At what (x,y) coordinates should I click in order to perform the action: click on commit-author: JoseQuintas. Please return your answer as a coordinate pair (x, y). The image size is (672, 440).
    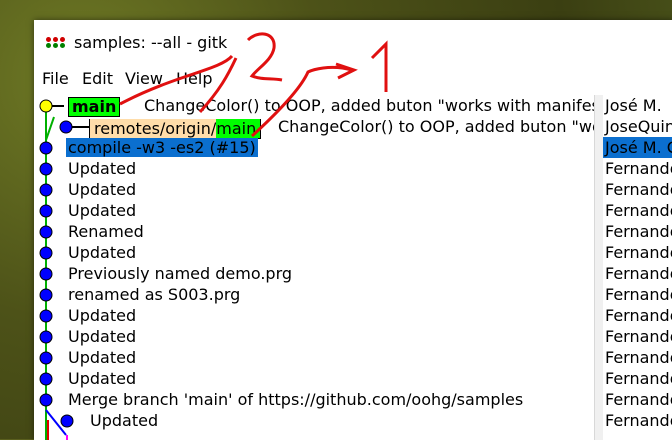
    Looking at the image, I should click on (638, 126).